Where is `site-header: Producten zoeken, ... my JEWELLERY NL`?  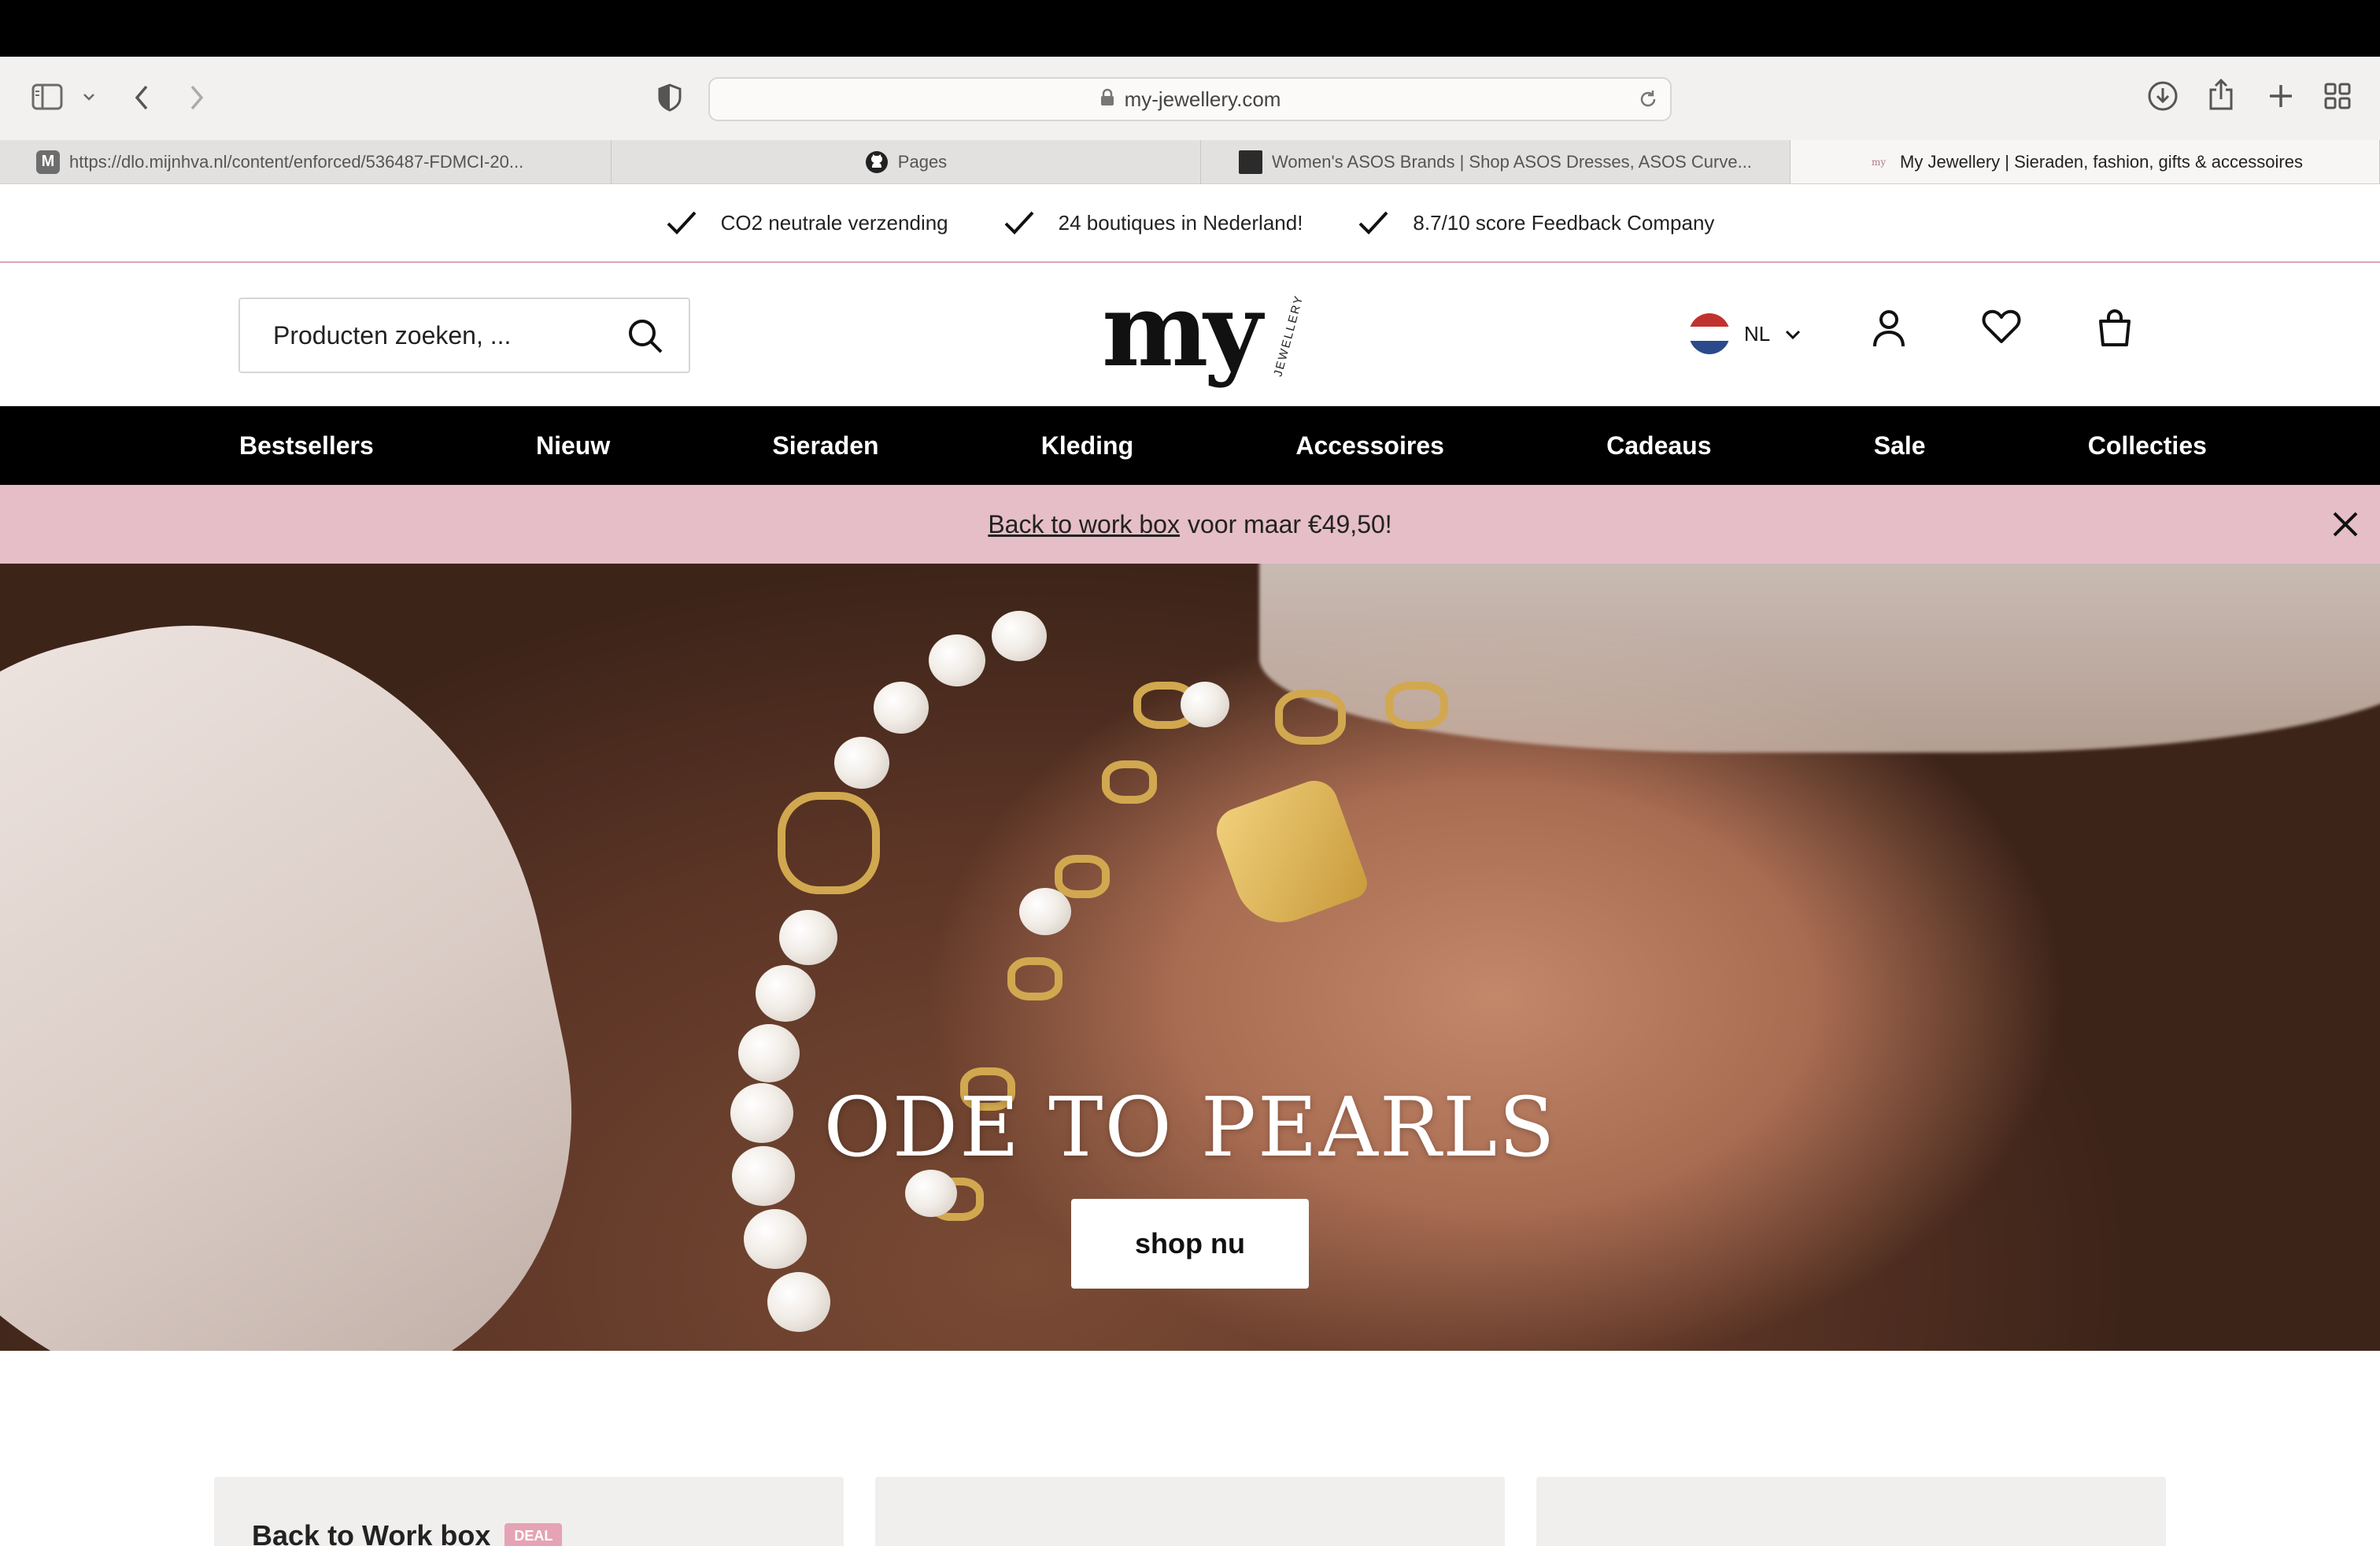 site-header: Producten zoeken, ... my JEWELLERY NL is located at coordinates (1190, 335).